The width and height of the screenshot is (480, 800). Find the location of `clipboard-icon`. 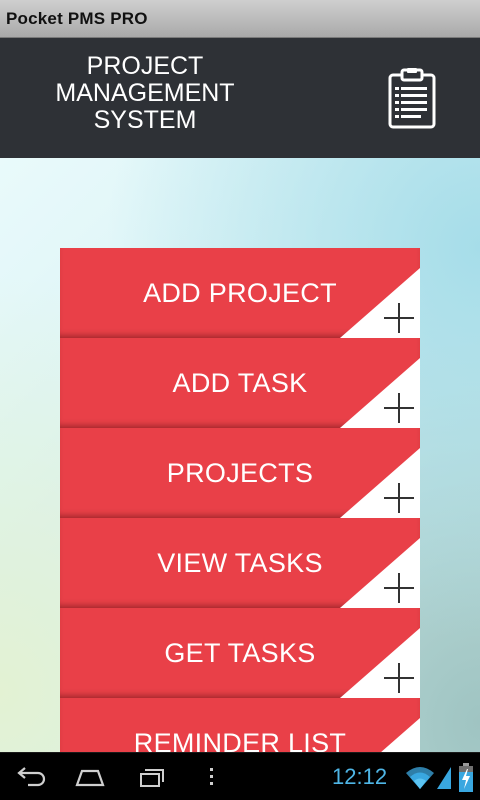

clipboard-icon is located at coordinates (412, 99).